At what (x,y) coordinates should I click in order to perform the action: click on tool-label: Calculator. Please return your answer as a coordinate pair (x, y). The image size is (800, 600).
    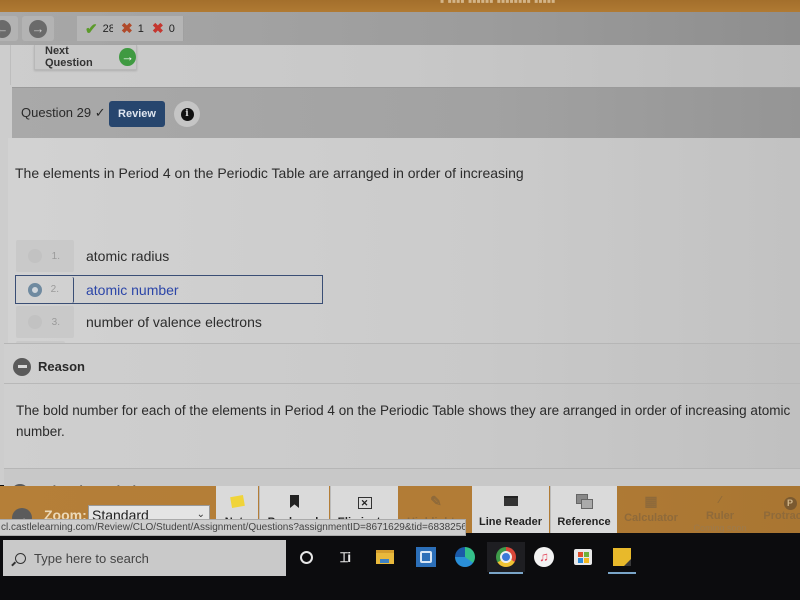
    Looking at the image, I should click on (651, 518).